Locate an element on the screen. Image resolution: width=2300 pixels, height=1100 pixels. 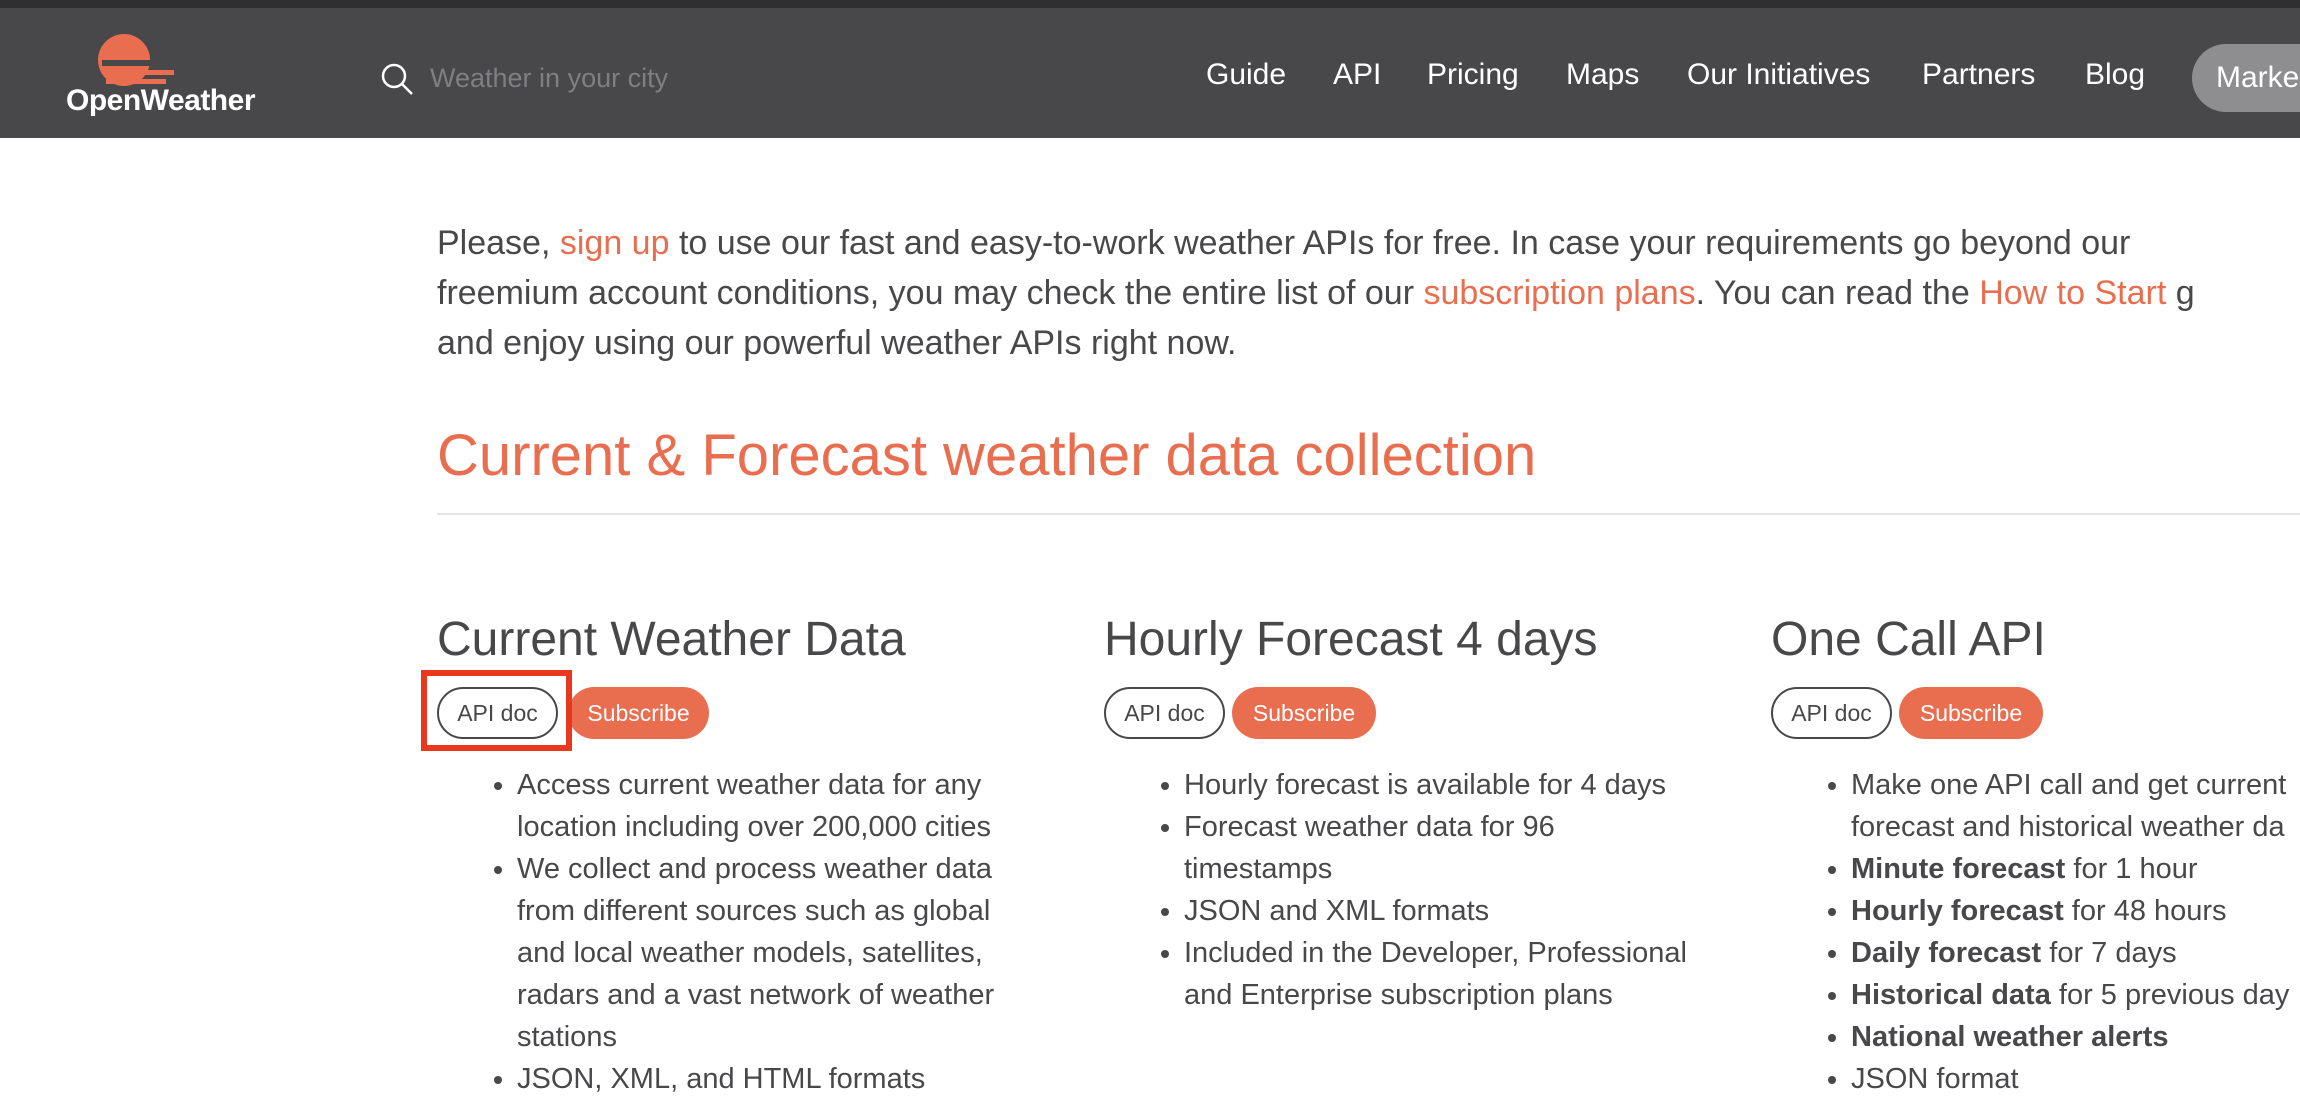
card-title: Current Weather Data is located at coordinates (671, 639).